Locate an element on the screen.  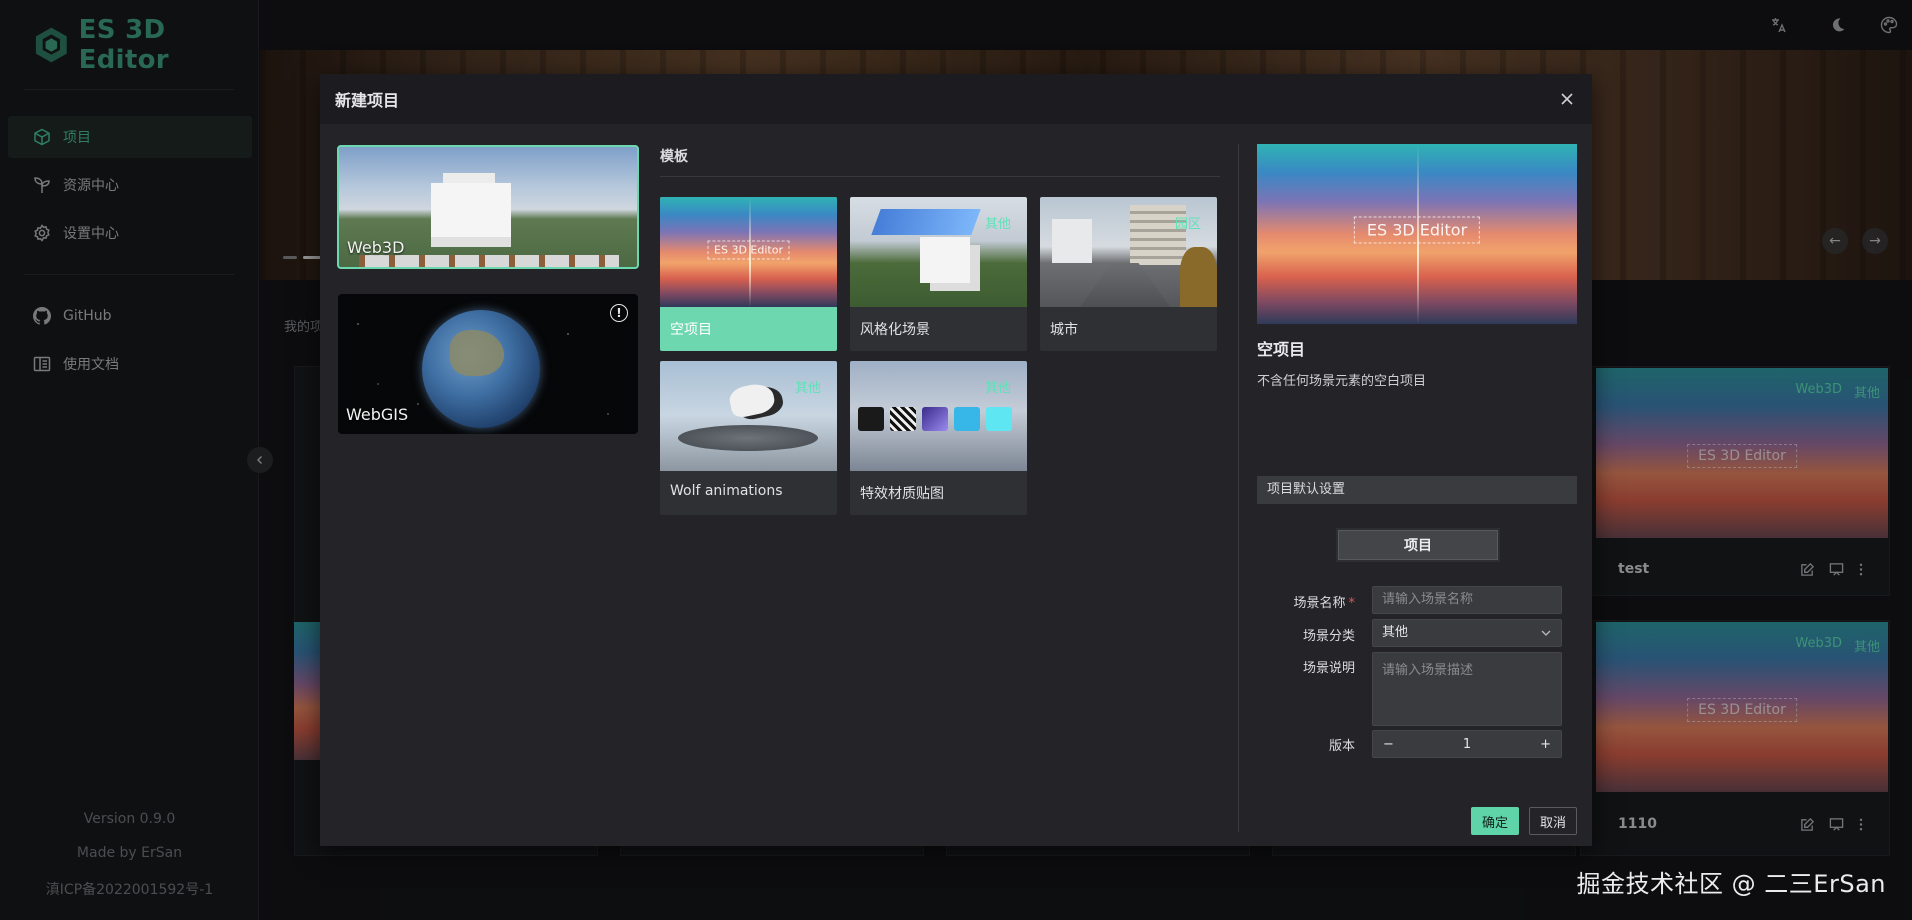
project-type-webgis: ! WebGIS is located at coordinates (488, 364).